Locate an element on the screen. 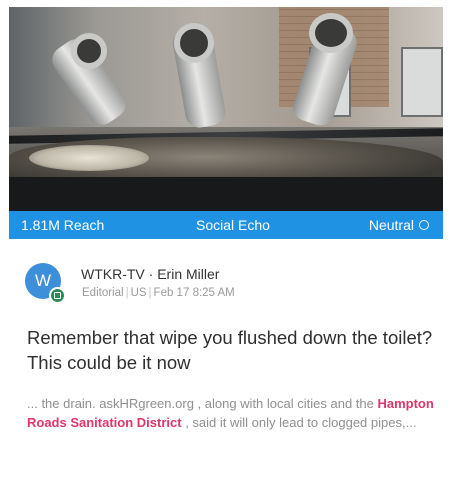 The image size is (457, 481). channel-label: Social Echo is located at coordinates (233, 225).